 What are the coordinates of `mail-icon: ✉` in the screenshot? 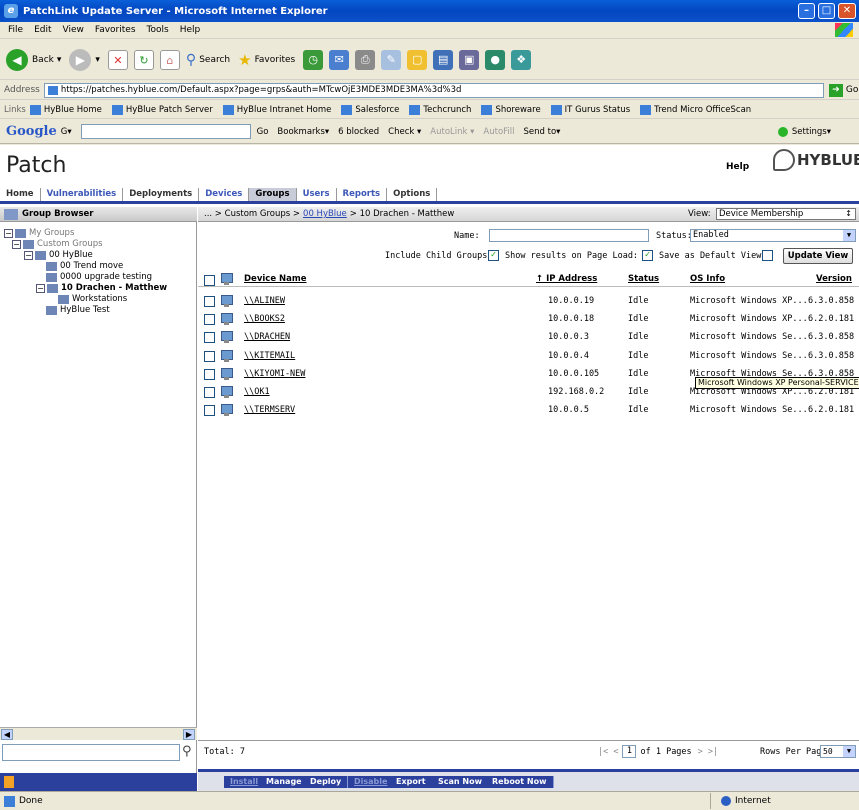 It's located at (339, 59).